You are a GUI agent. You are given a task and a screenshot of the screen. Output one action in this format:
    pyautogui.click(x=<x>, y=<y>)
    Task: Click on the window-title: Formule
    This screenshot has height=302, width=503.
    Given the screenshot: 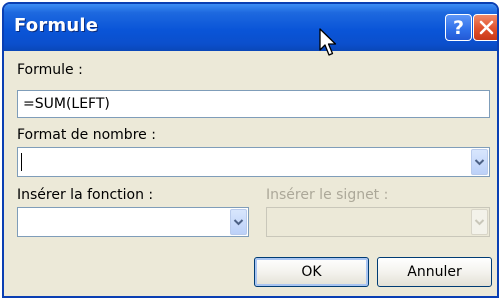 What is the action you would take?
    pyautogui.click(x=56, y=25)
    